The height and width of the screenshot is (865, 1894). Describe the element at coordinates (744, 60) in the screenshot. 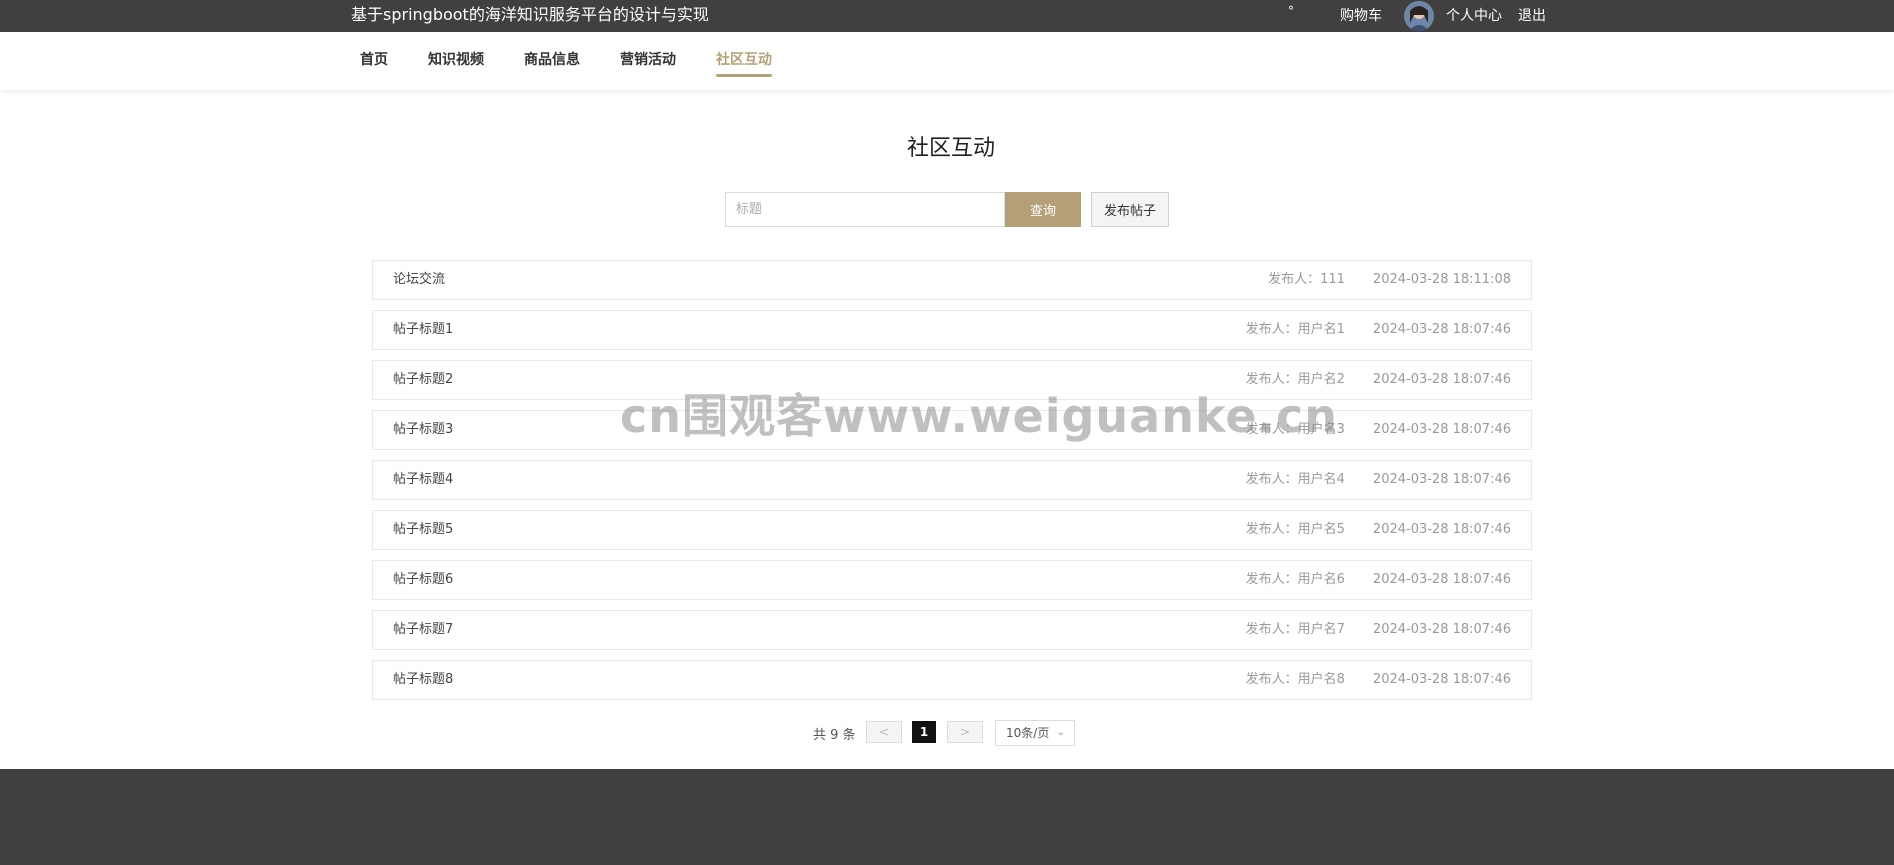

I see `nav-item-community-label: 社区互动` at that location.